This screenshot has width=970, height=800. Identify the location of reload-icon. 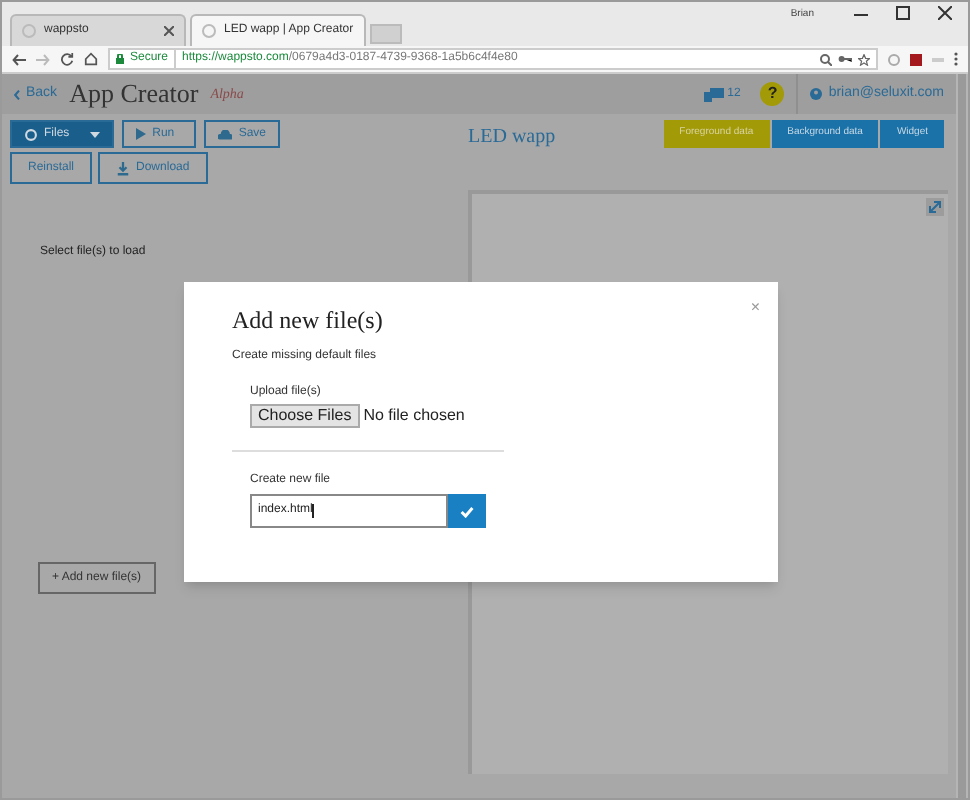
(67, 59).